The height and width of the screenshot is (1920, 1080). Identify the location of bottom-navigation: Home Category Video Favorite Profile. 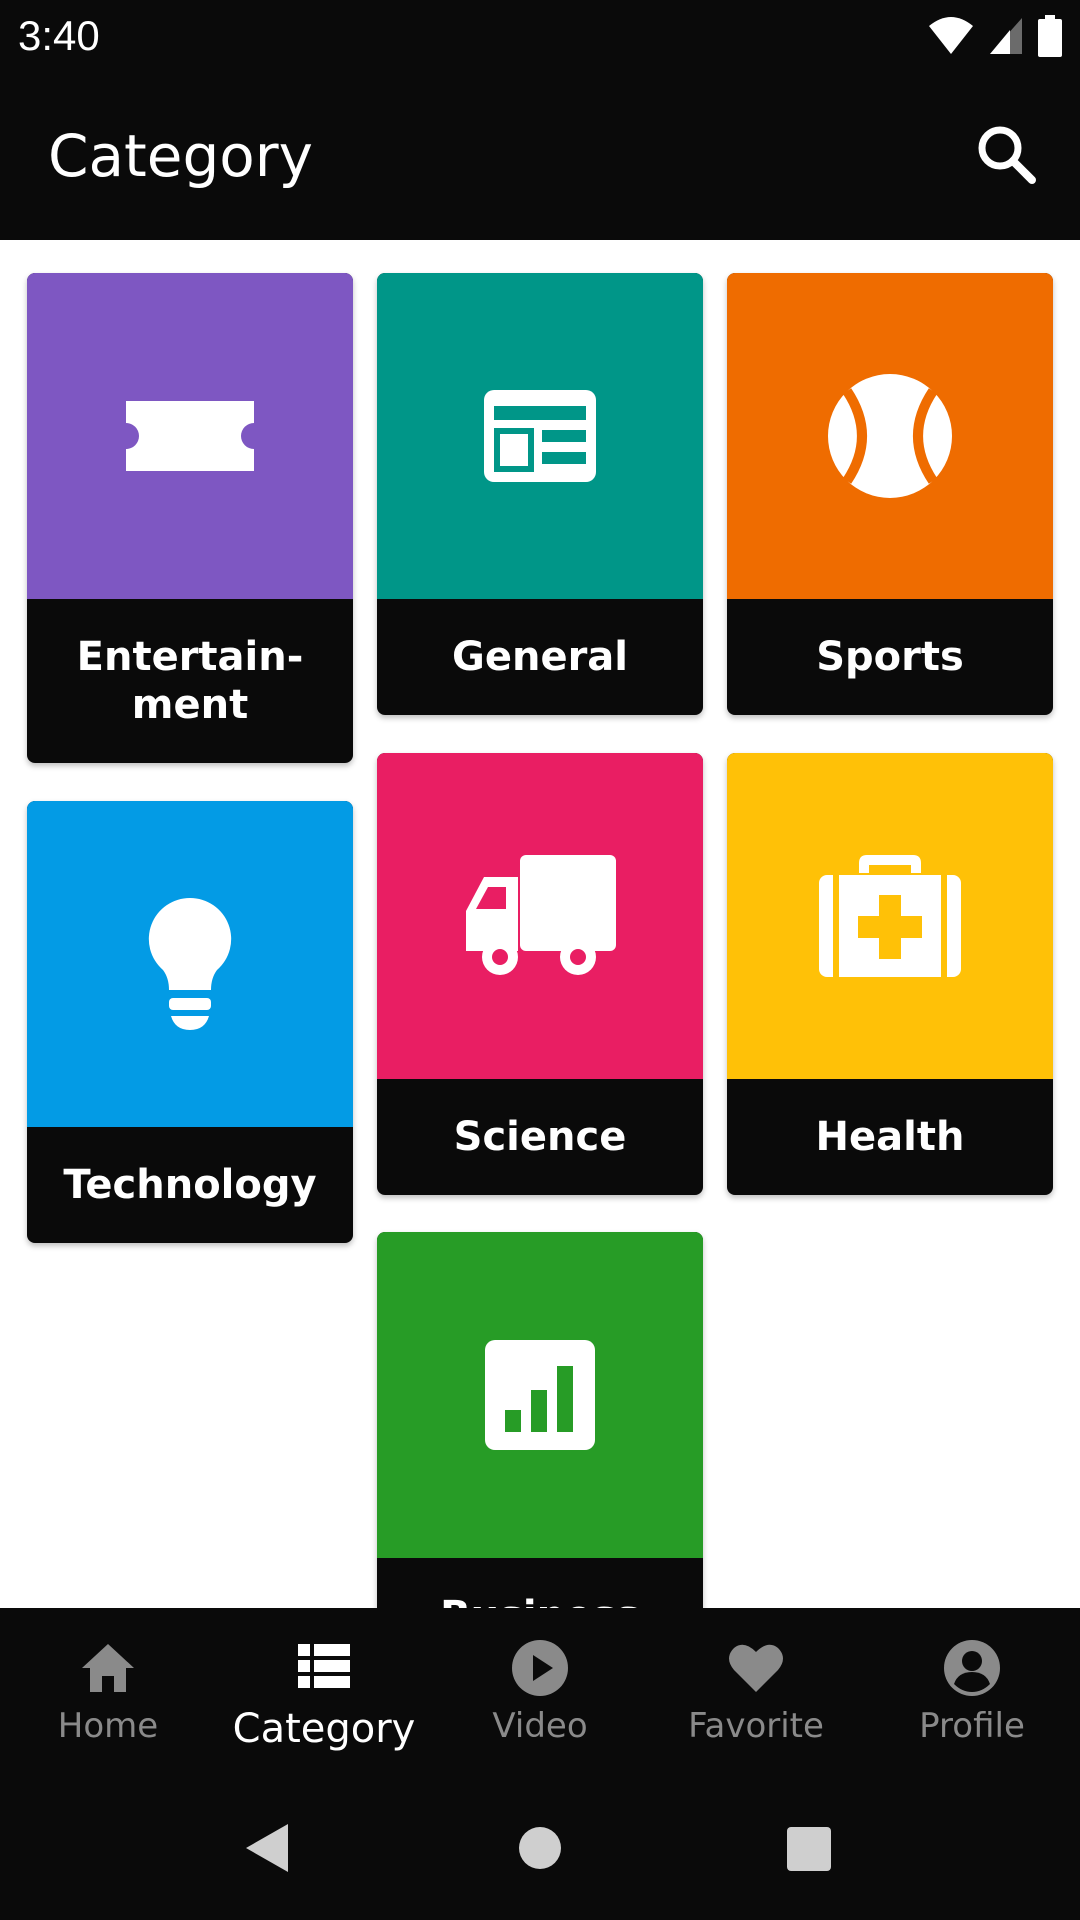
(540, 1692).